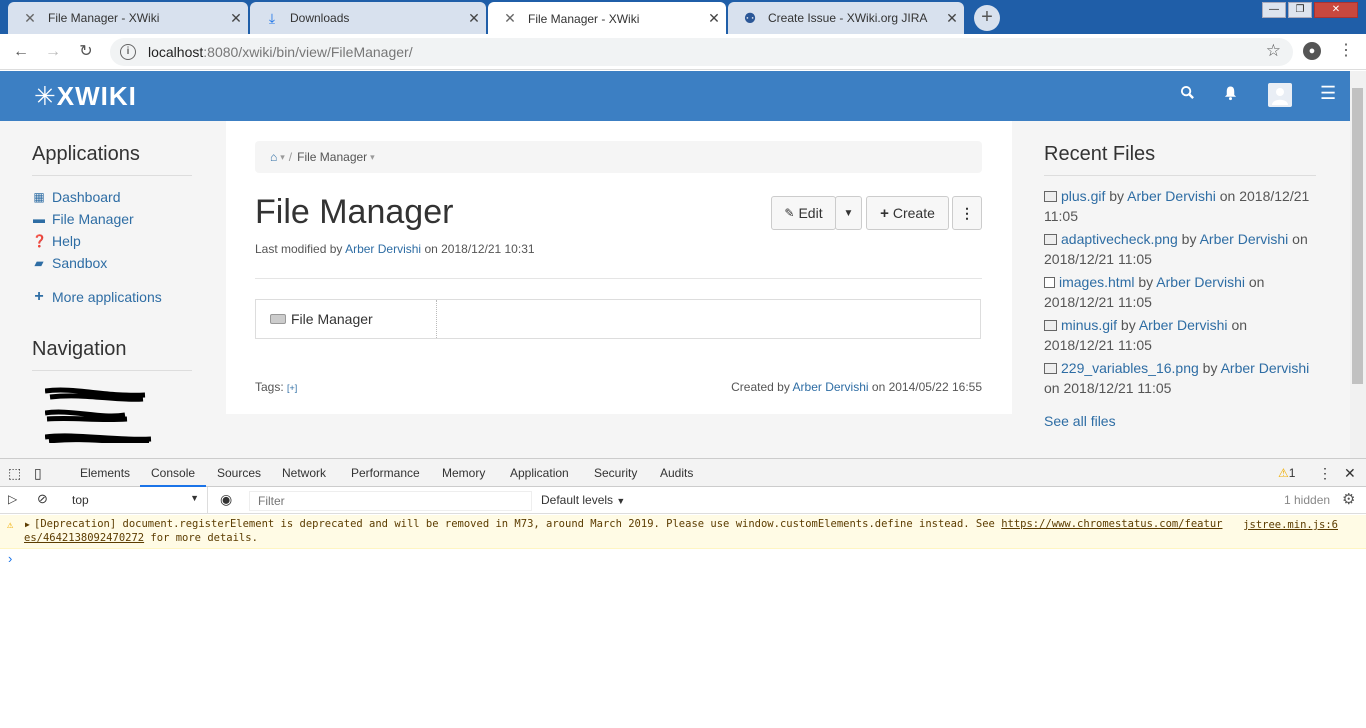  What do you see at coordinates (1230, 95) in the screenshot?
I see `notifications-bell-icon` at bounding box center [1230, 95].